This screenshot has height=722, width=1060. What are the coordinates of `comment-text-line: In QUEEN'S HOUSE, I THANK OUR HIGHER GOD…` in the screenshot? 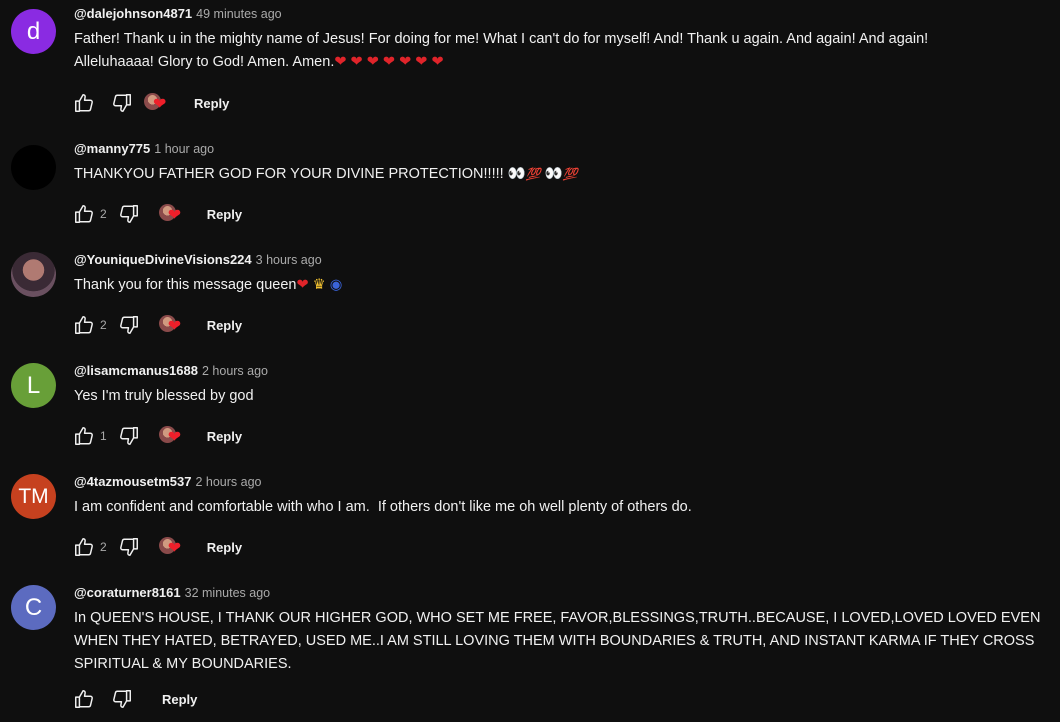 It's located at (557, 618).